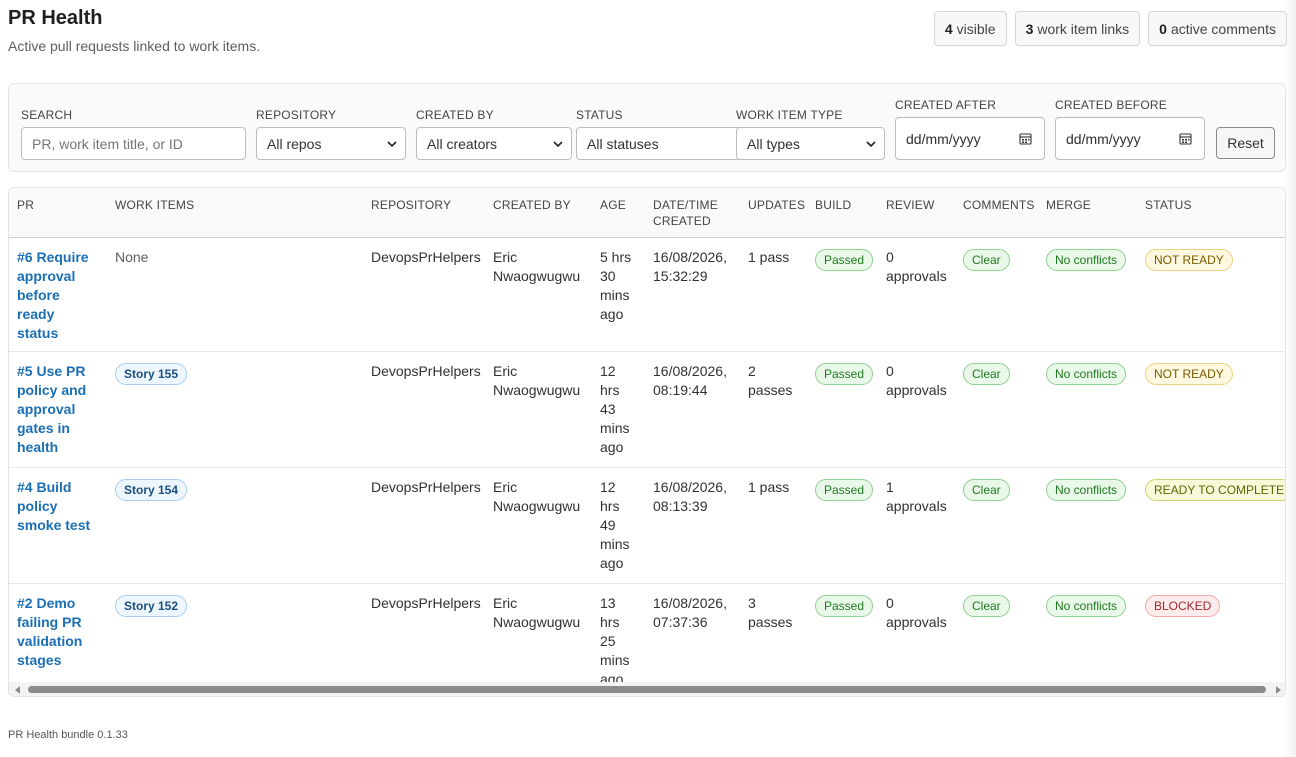  I want to click on work-item-type-select-value: All types, so click(773, 143).